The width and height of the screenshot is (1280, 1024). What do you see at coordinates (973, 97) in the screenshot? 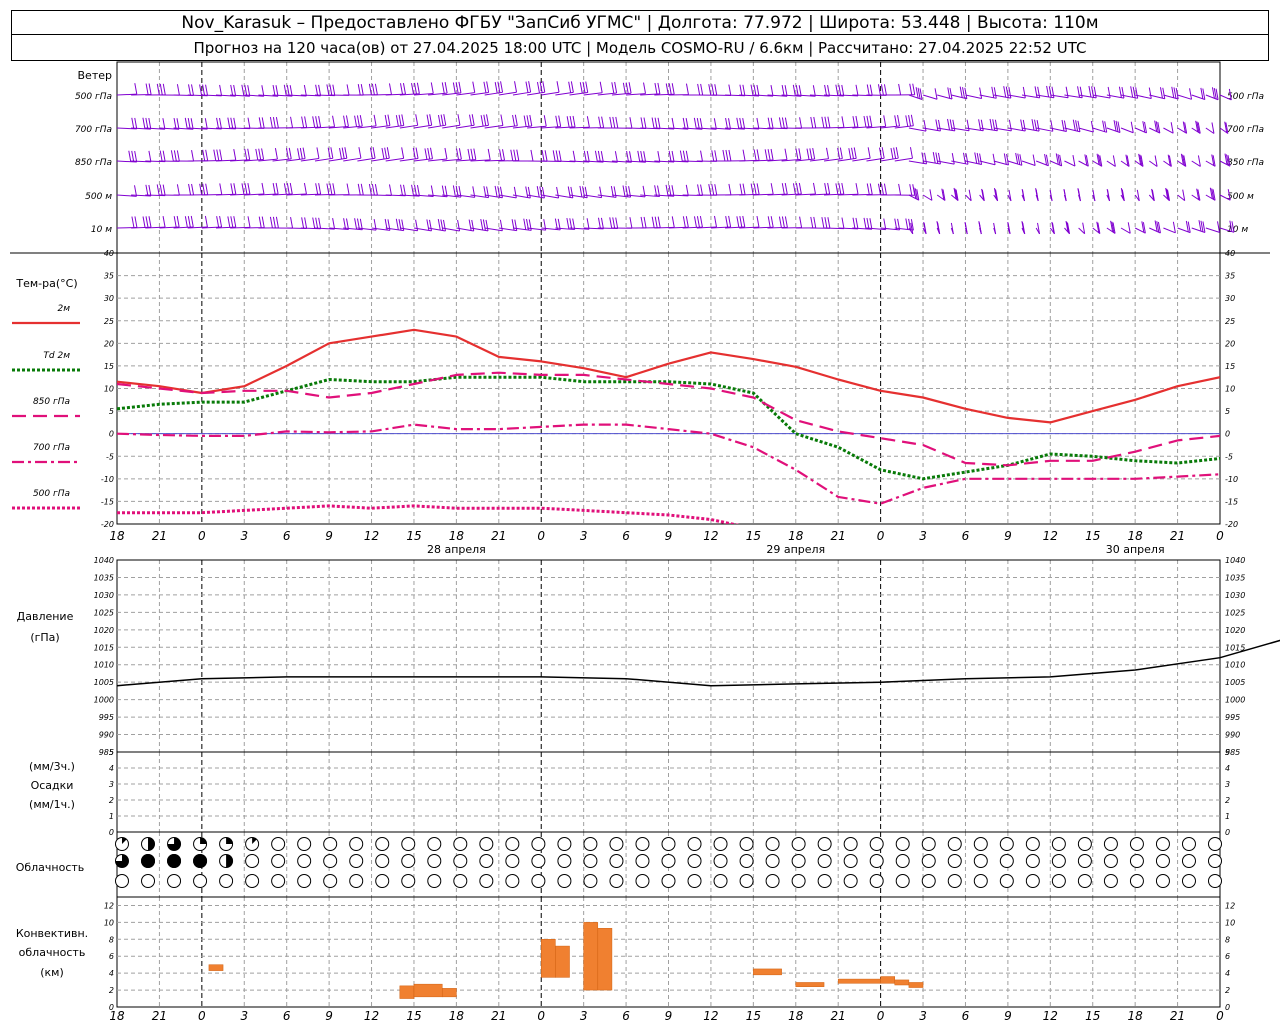
I see `wind-barb-shaft` at bounding box center [973, 97].